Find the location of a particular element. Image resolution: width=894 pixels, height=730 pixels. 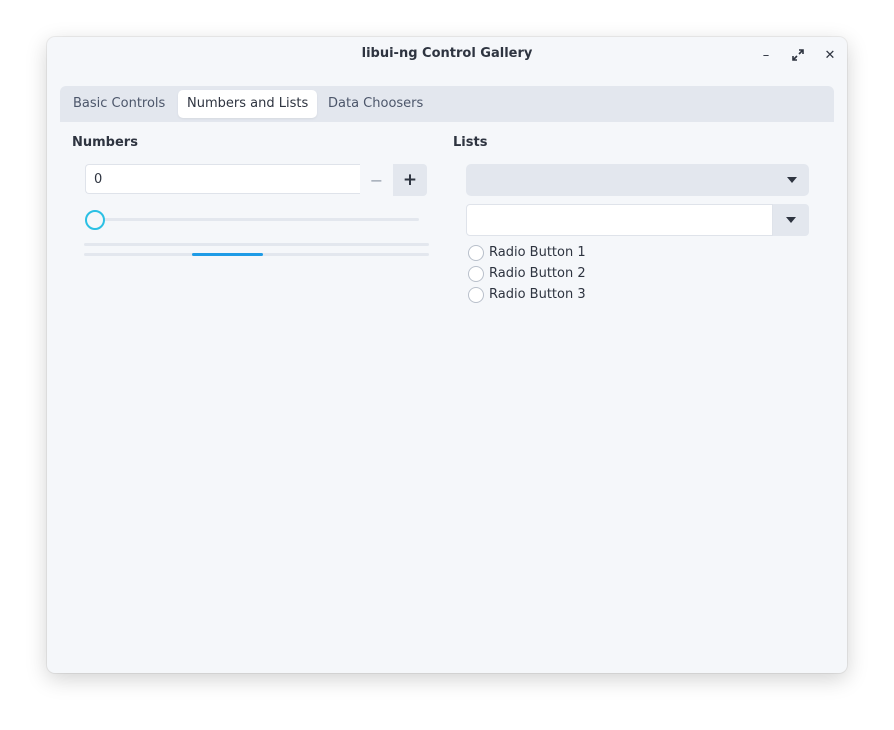

number-slider is located at coordinates (252, 220).